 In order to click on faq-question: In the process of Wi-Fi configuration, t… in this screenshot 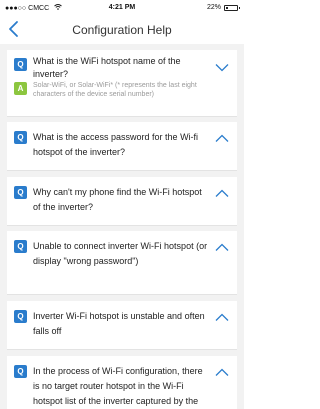, I will do `click(118, 386)`.